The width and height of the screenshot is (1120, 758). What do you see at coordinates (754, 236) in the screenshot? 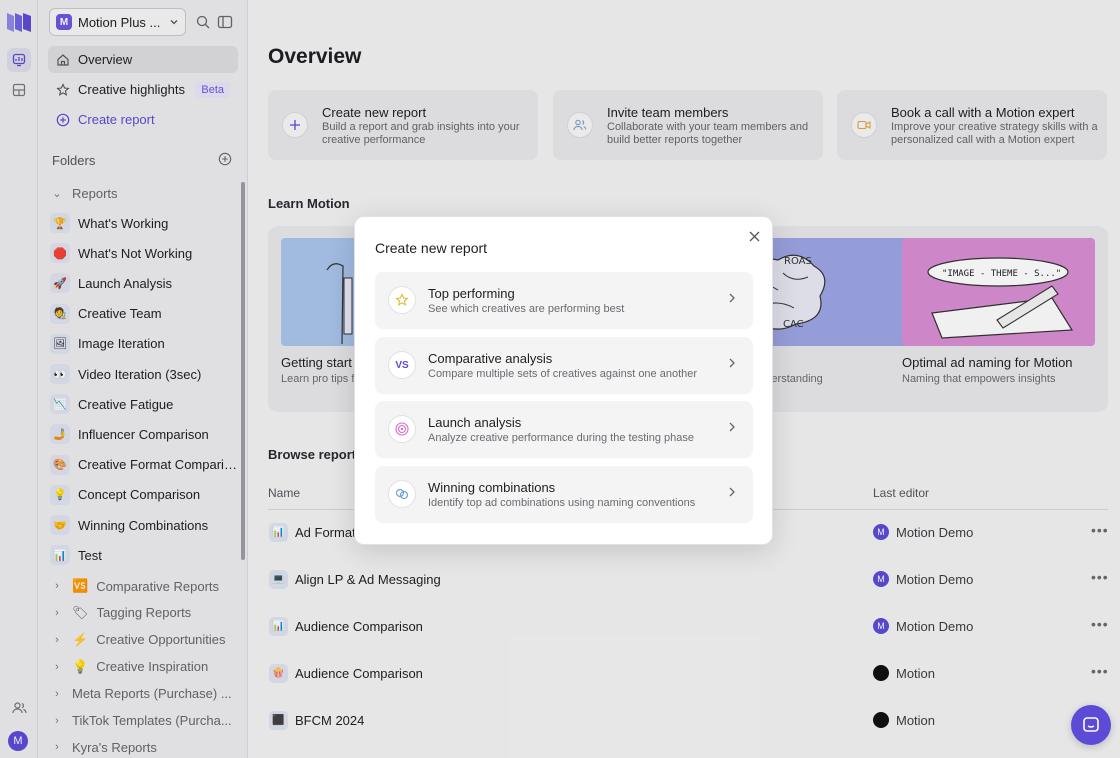
I see `close-icon` at bounding box center [754, 236].